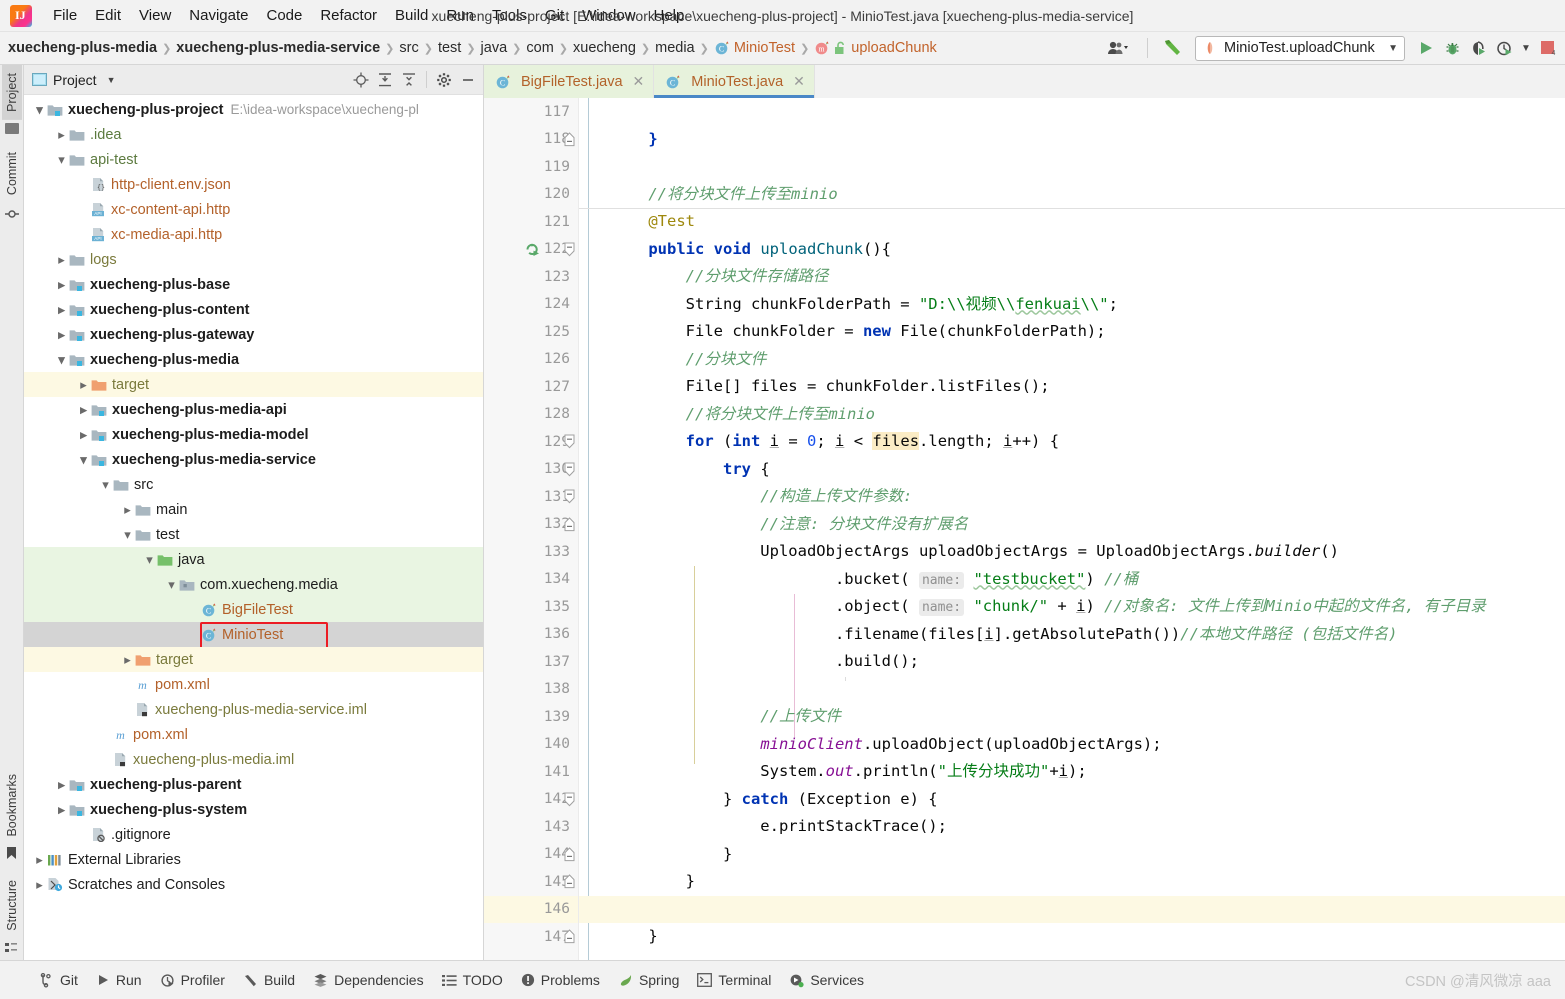 This screenshot has width=1565, height=999. What do you see at coordinates (734, 980) in the screenshot?
I see `status-bar-item-terminal: Terminal` at bounding box center [734, 980].